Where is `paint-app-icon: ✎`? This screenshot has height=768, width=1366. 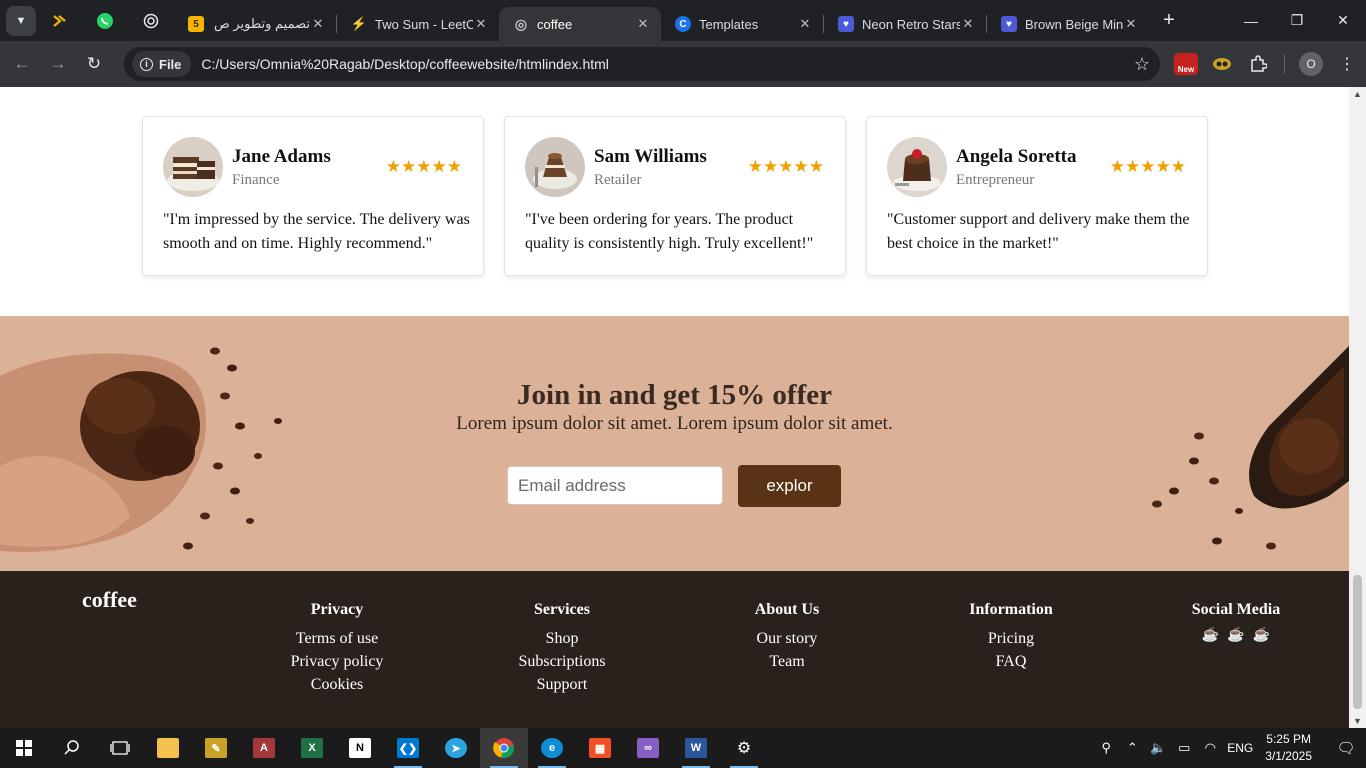 paint-app-icon: ✎ is located at coordinates (216, 748).